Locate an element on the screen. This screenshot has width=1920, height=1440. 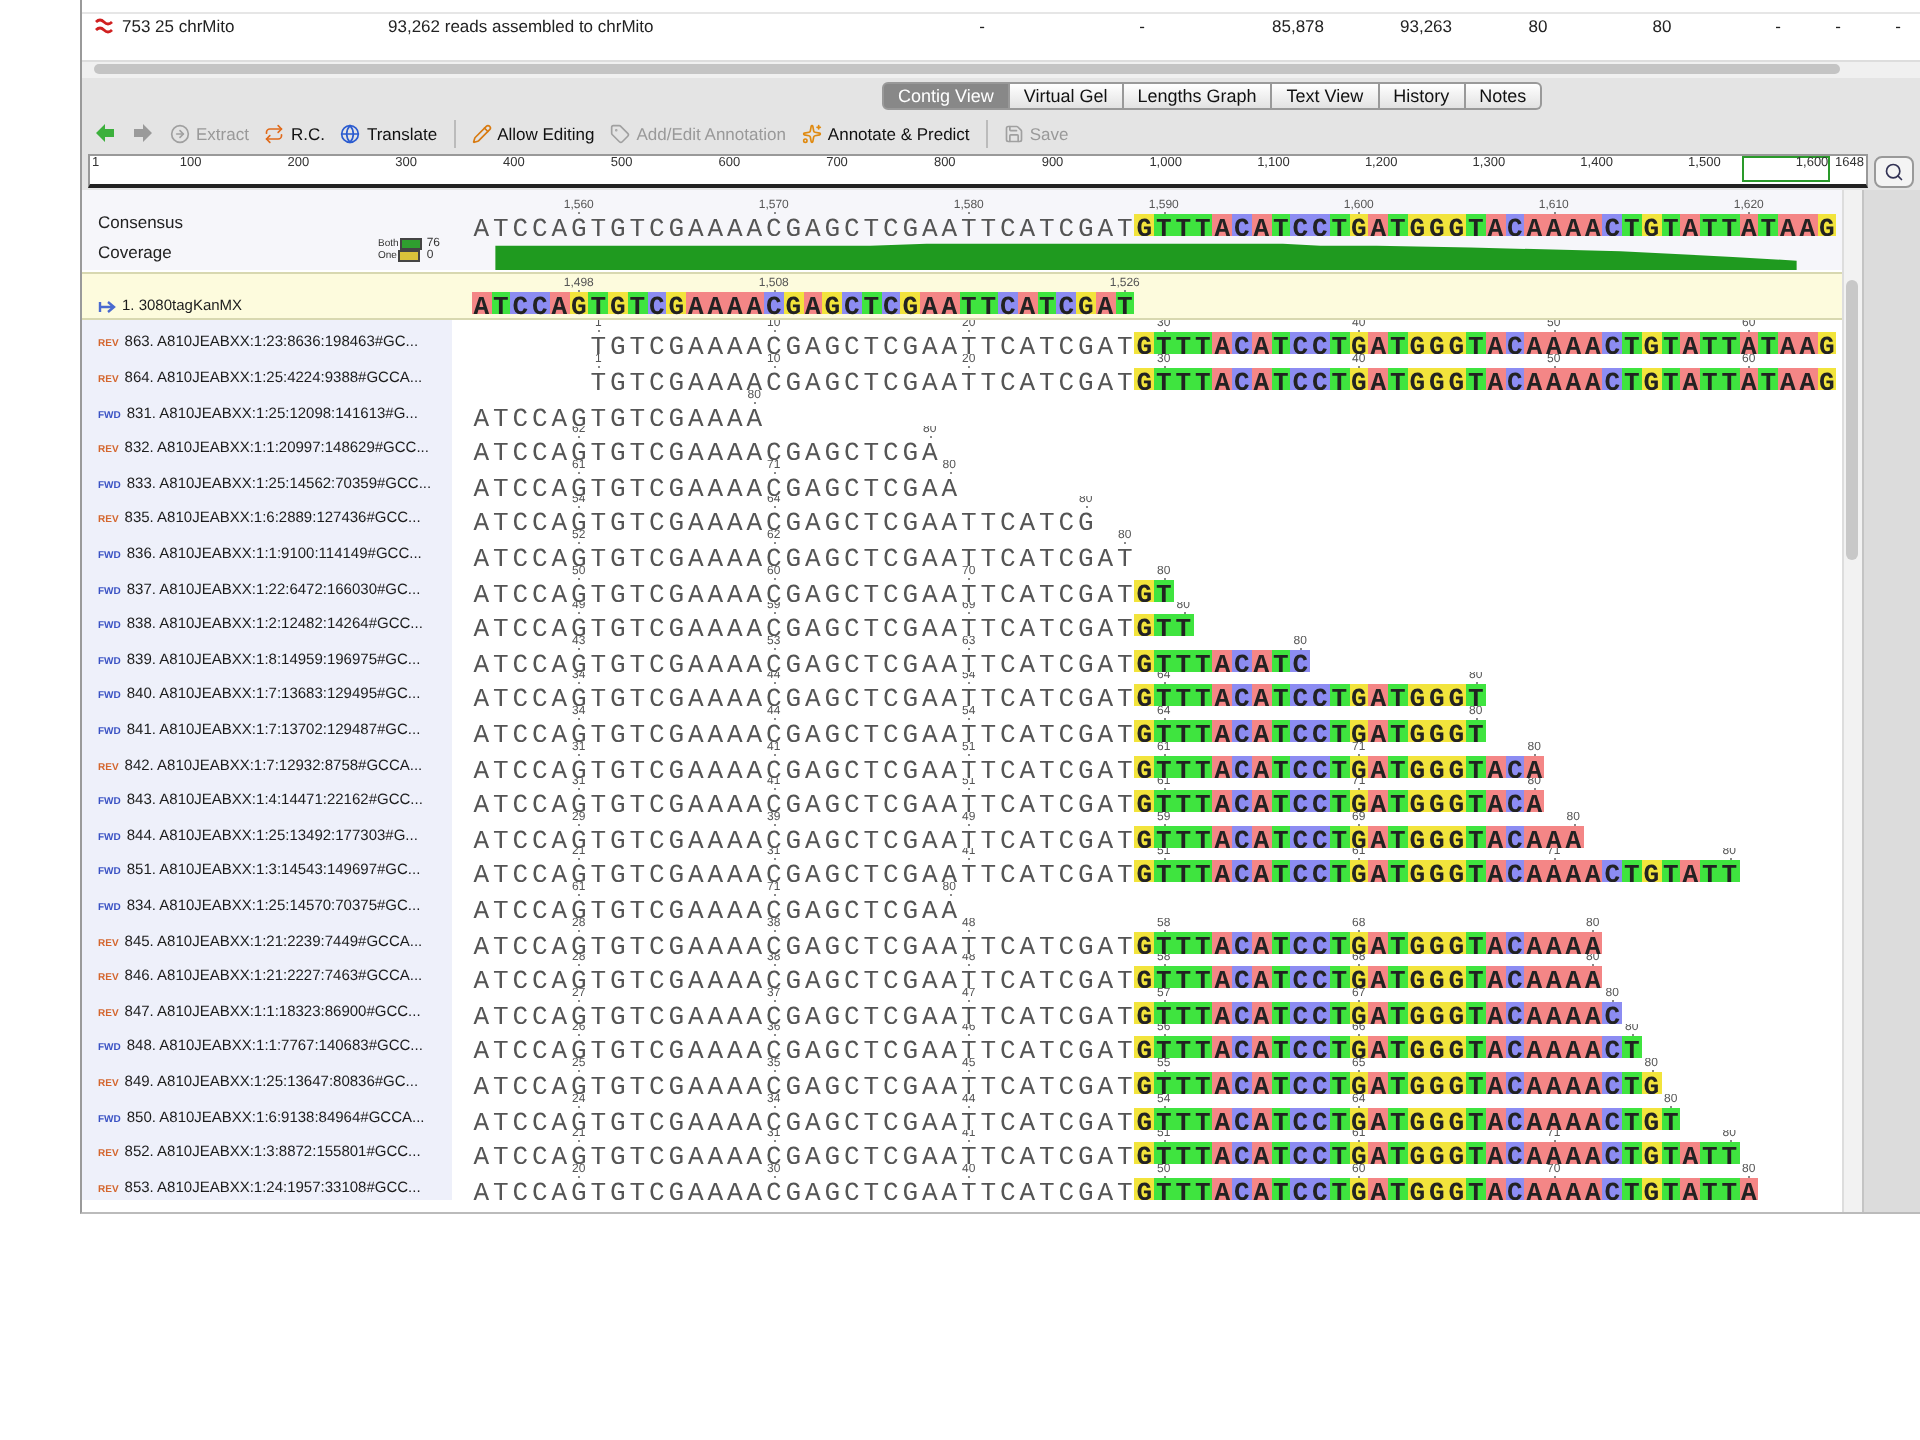
sequence-text: ATCCAGTGTCGAAAACGAGCTCGAATTCATCG is located at coordinates (783, 519).